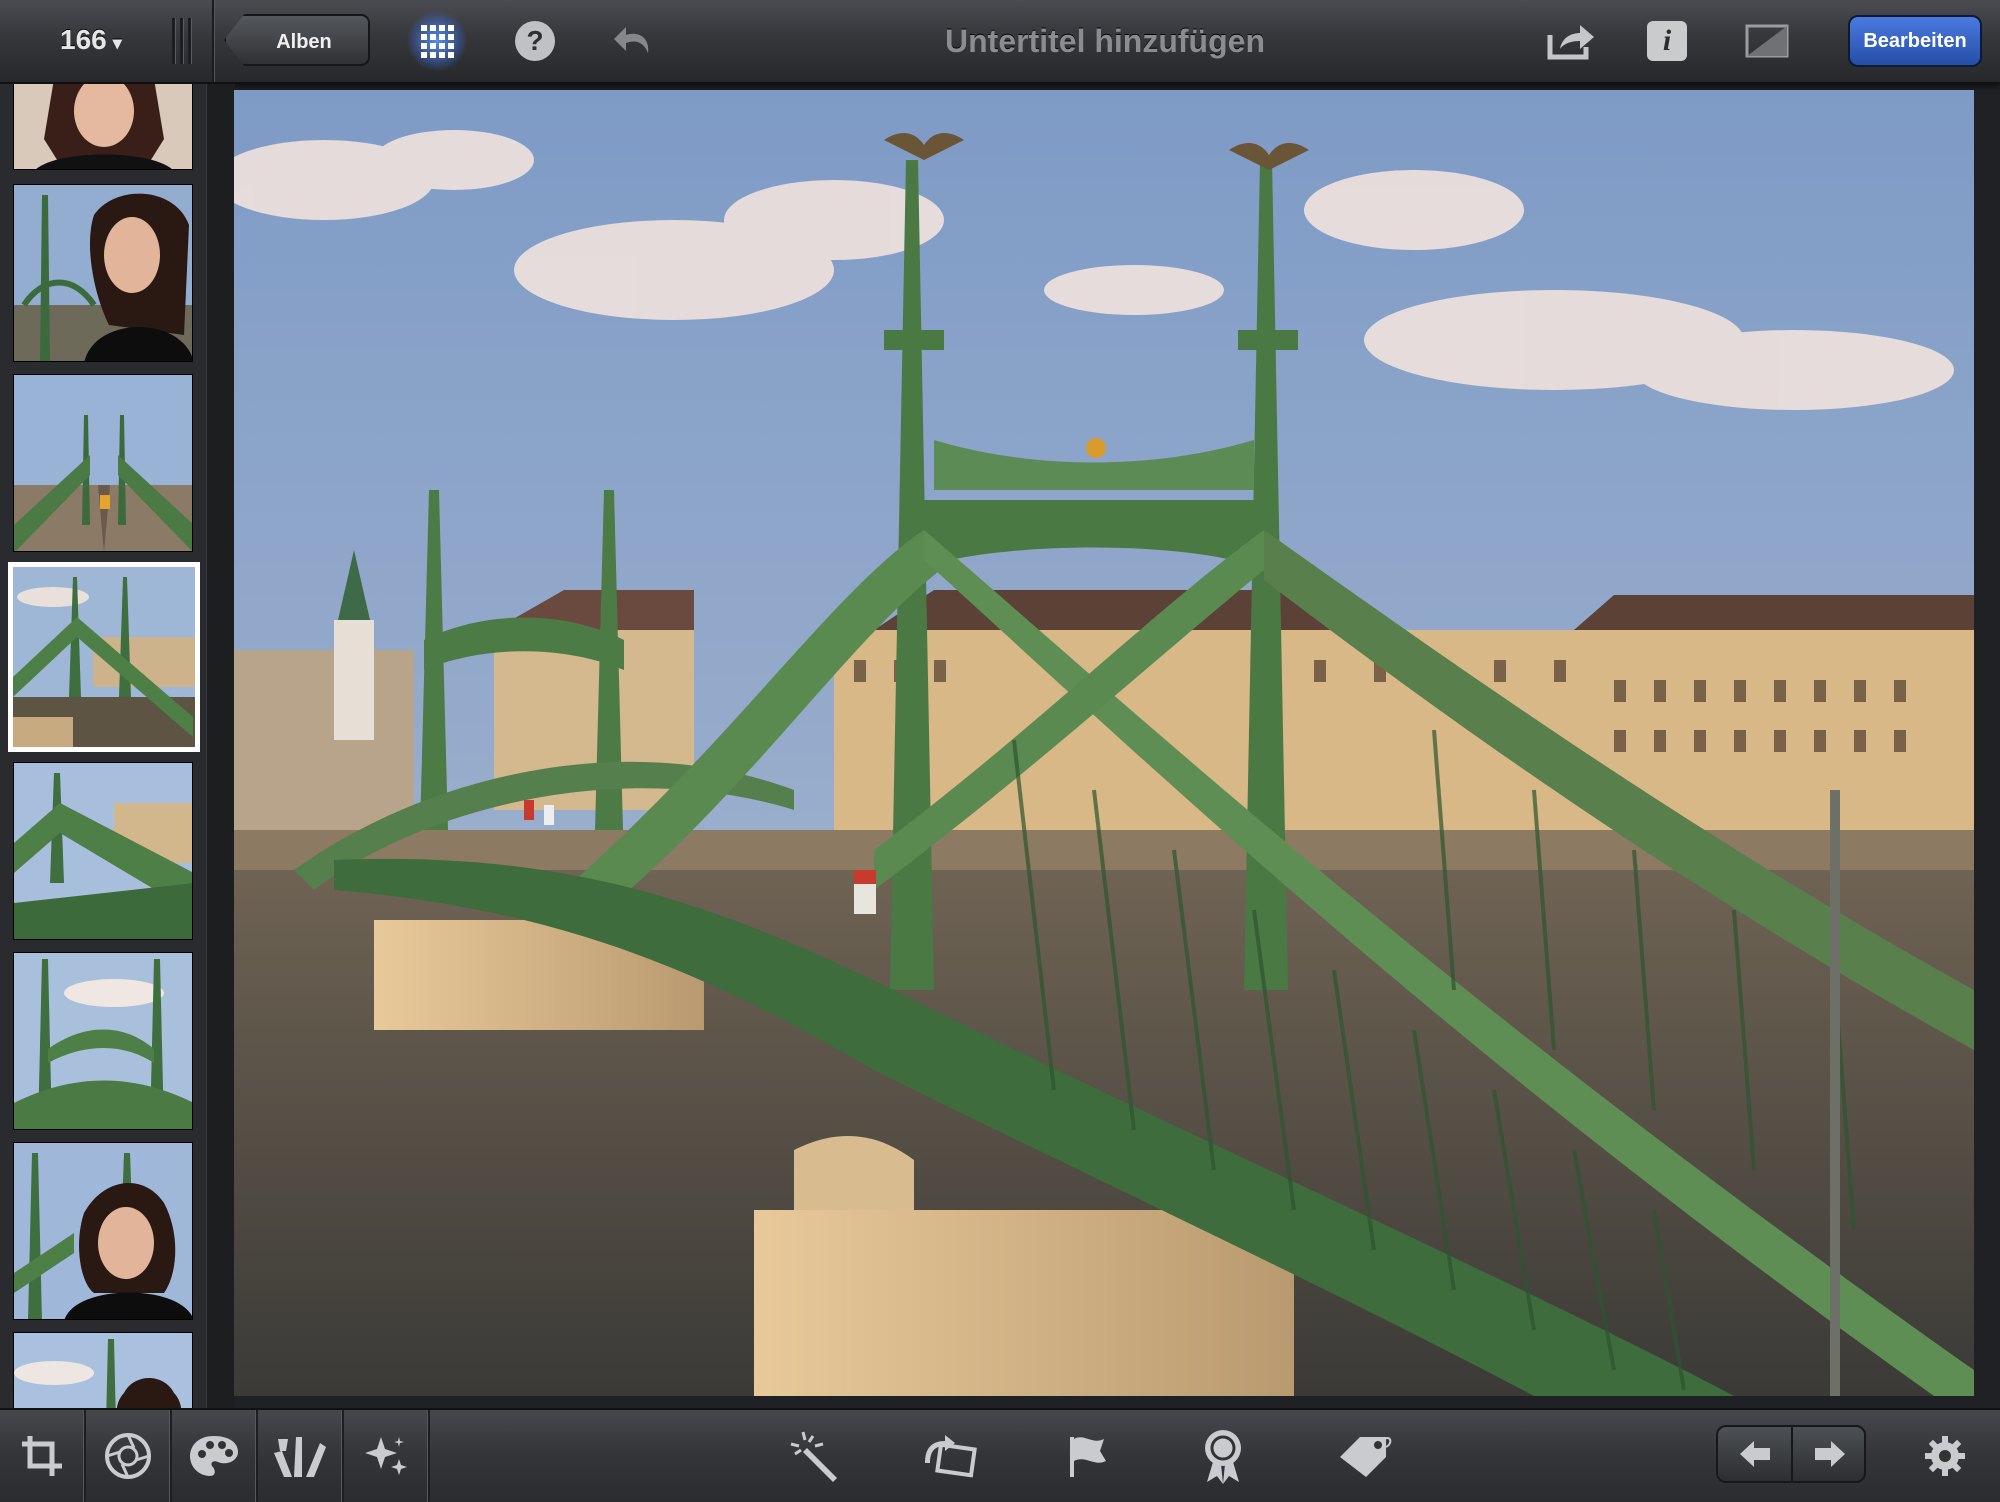 The image size is (2000, 1502). I want to click on help-icon: ?, so click(535, 41).